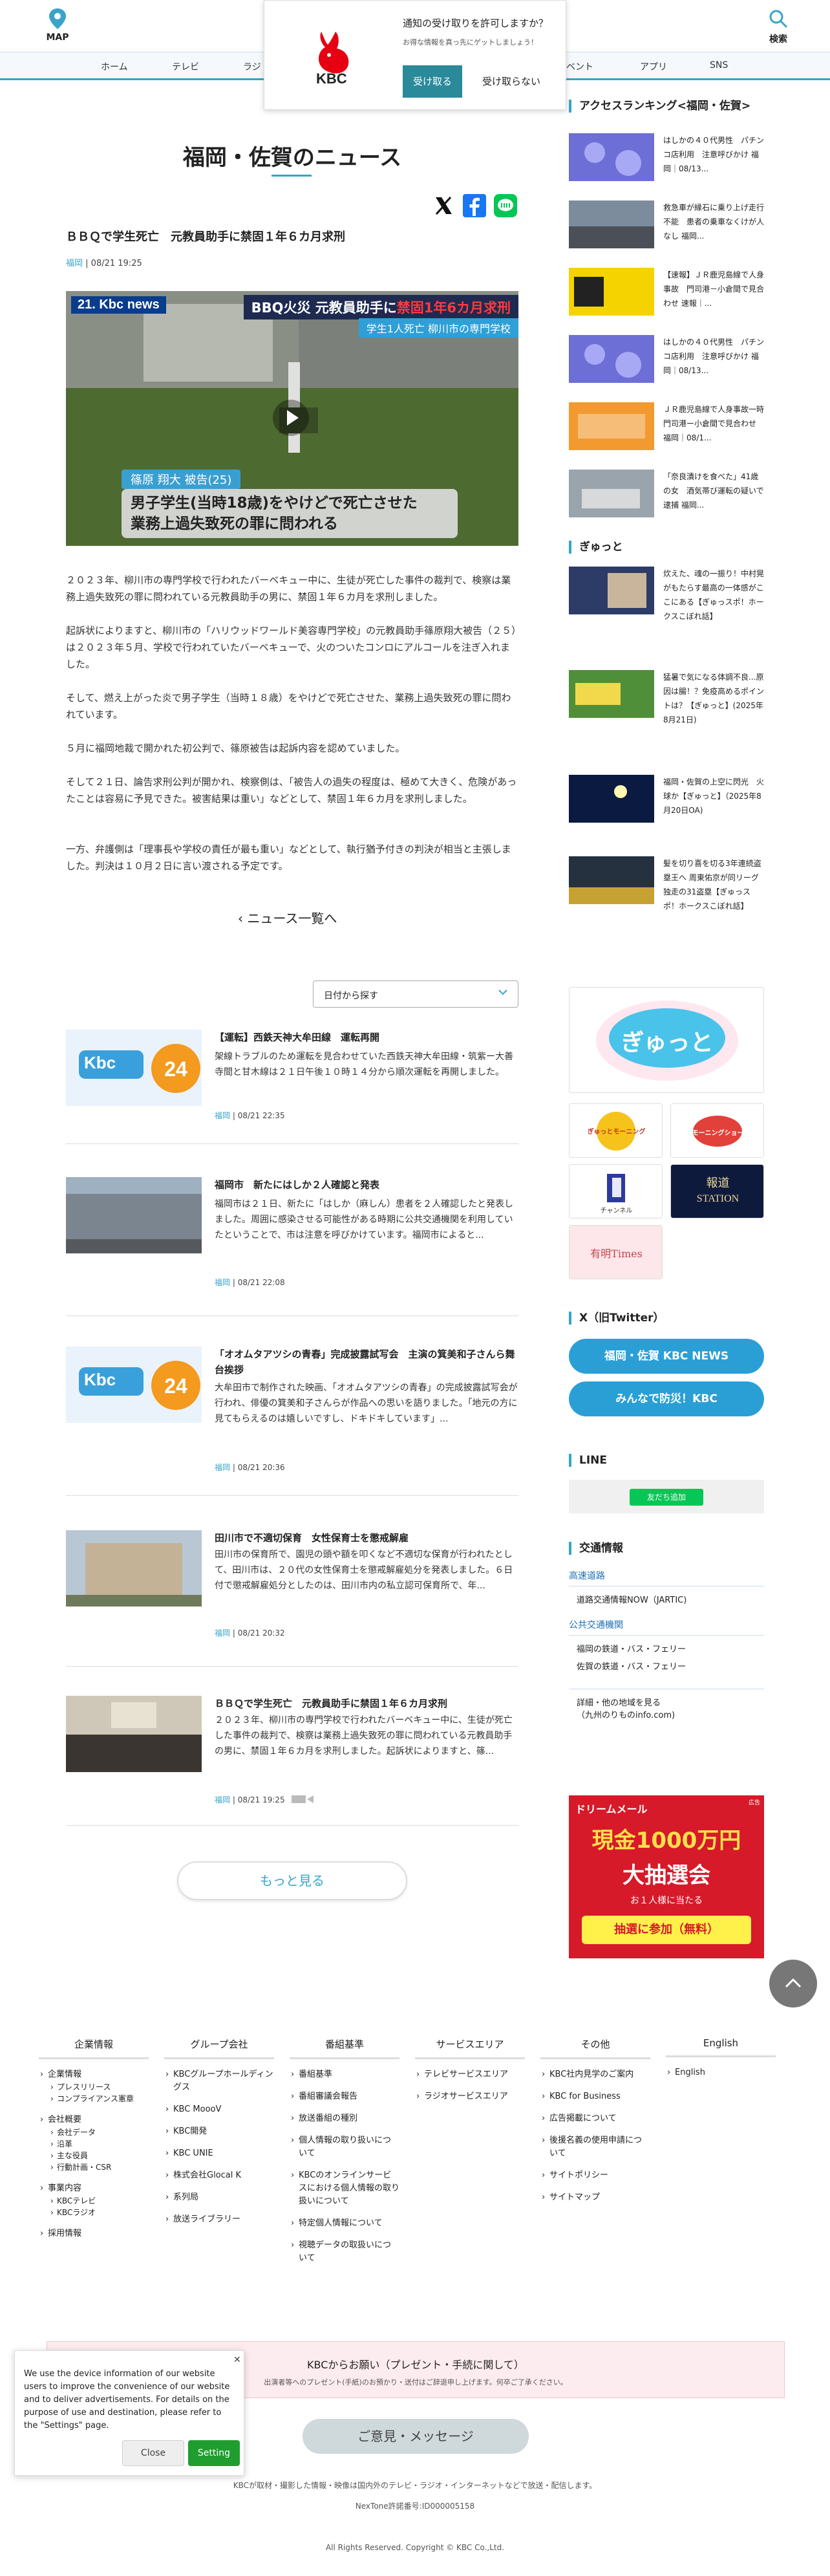  What do you see at coordinates (717, 1191) in the screenshot?
I see `station-banner: 報道 STATION` at bounding box center [717, 1191].